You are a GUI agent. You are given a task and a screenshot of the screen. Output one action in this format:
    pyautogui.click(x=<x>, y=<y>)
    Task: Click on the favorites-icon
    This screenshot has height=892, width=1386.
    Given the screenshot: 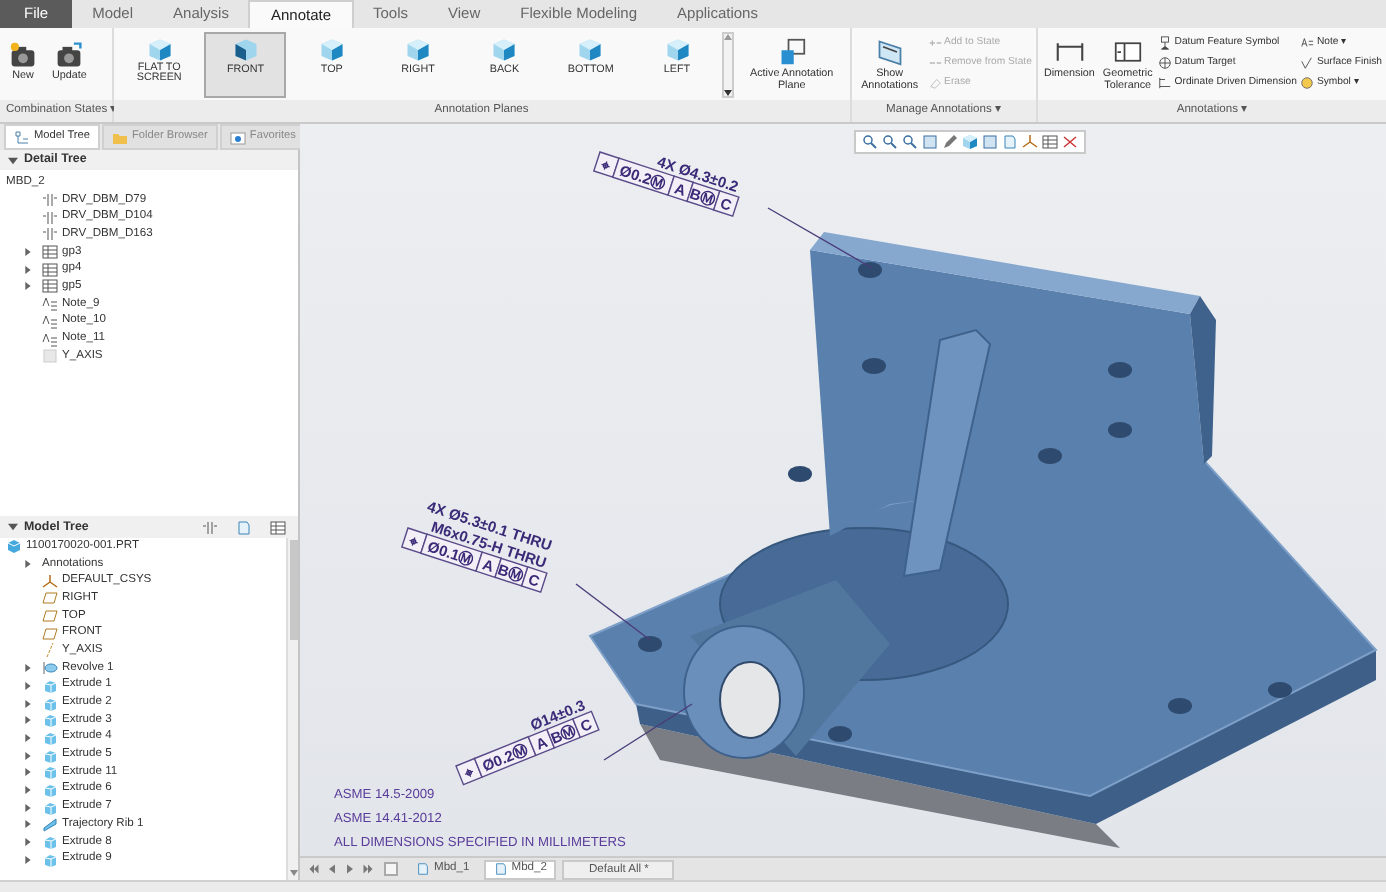 What is the action you would take?
    pyautogui.click(x=237, y=137)
    